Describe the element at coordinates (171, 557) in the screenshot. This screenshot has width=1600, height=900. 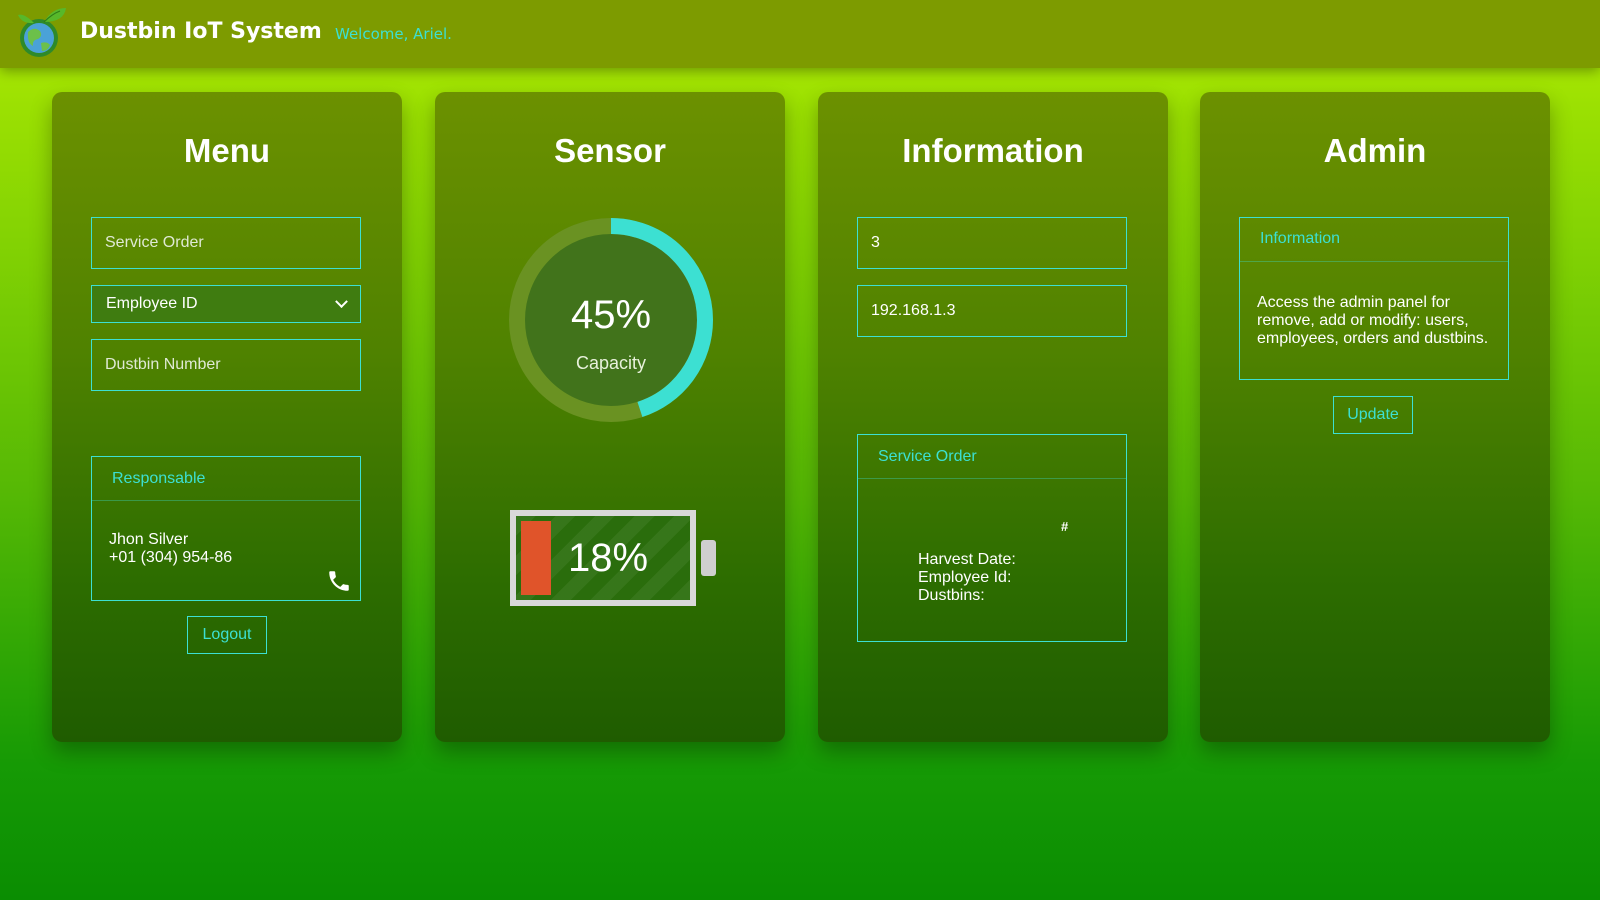
I see `responsable-phone: +01 (304) 954-86` at that location.